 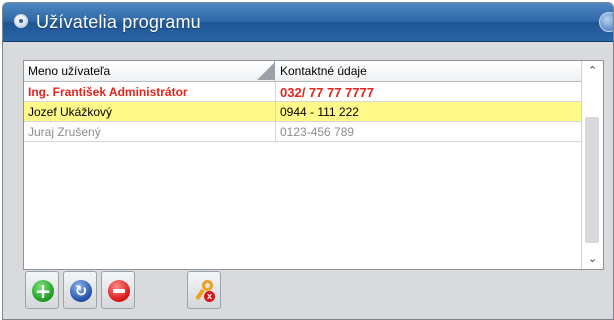 I want to click on vertical-scrollbar: ⌃ ⌄, so click(x=592, y=165).